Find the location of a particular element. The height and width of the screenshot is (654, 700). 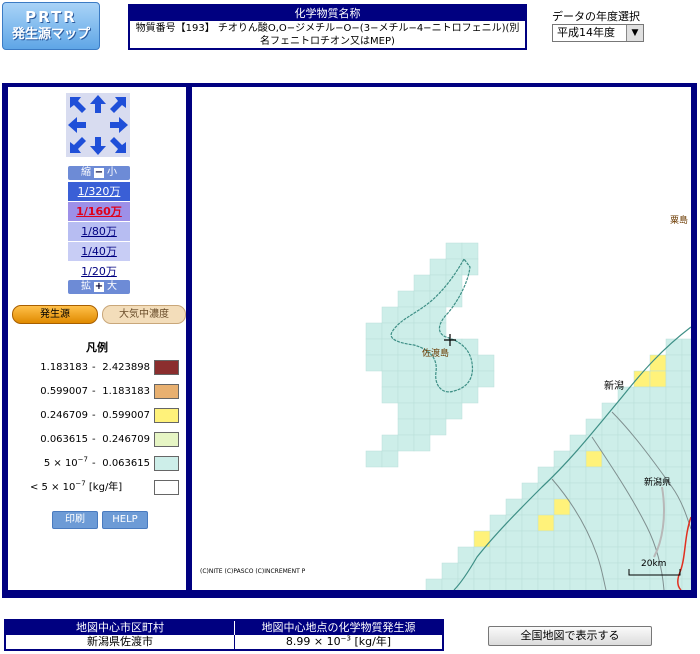

scale-option: 1/40万 is located at coordinates (99, 251).